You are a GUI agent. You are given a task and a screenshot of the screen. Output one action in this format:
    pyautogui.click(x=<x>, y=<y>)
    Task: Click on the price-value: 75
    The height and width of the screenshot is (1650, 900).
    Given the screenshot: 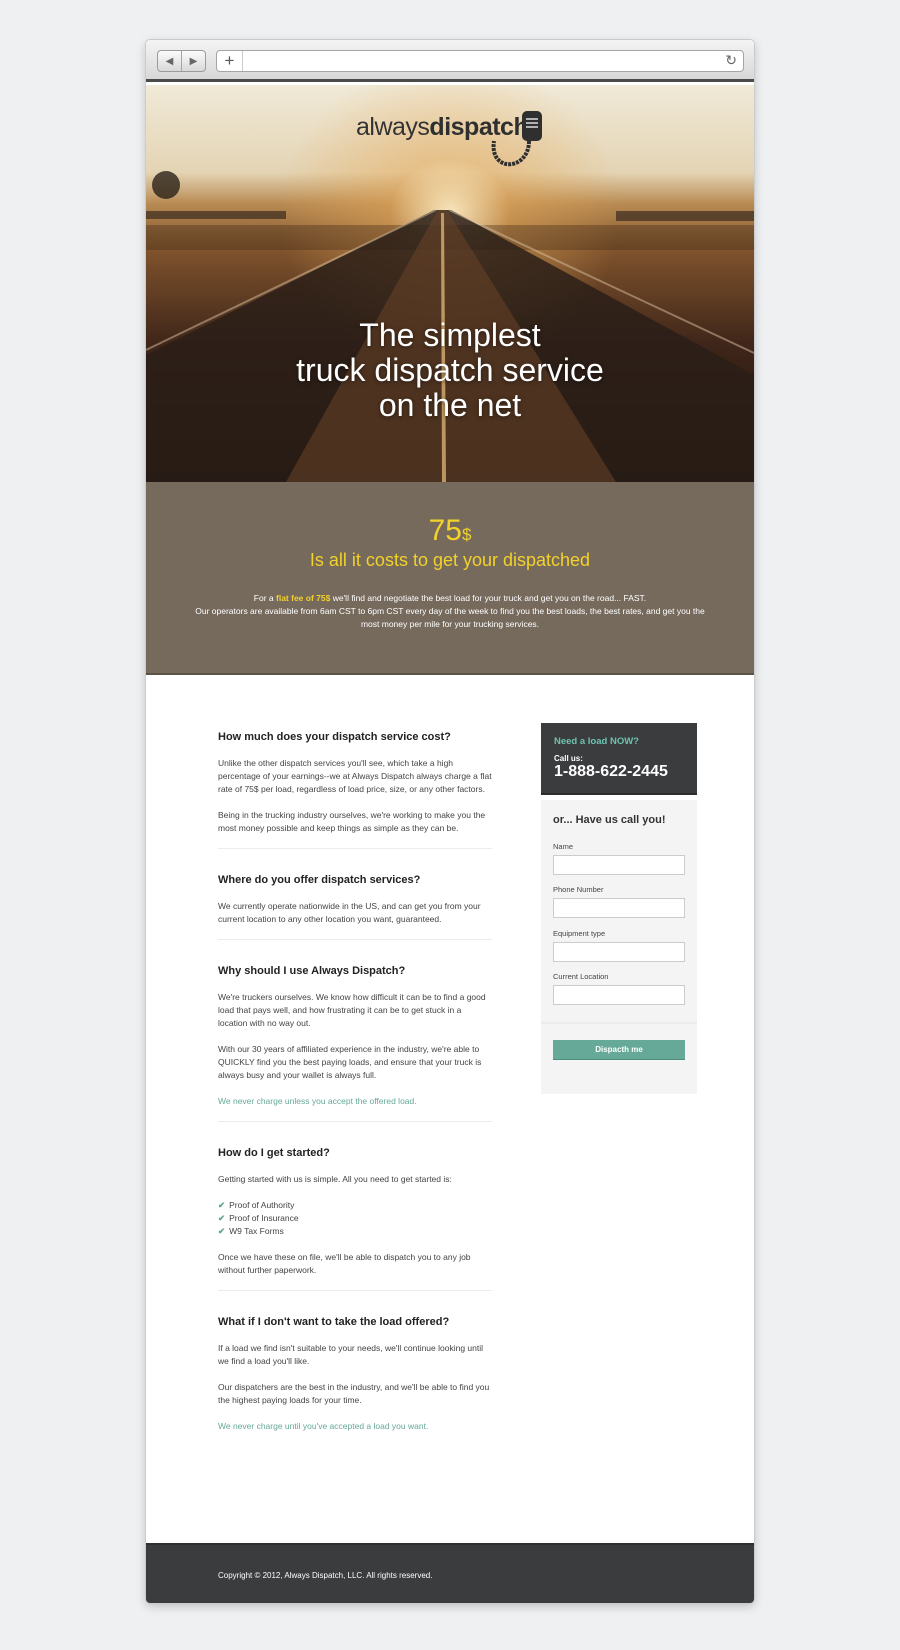 What is the action you would take?
    pyautogui.click(x=445, y=530)
    